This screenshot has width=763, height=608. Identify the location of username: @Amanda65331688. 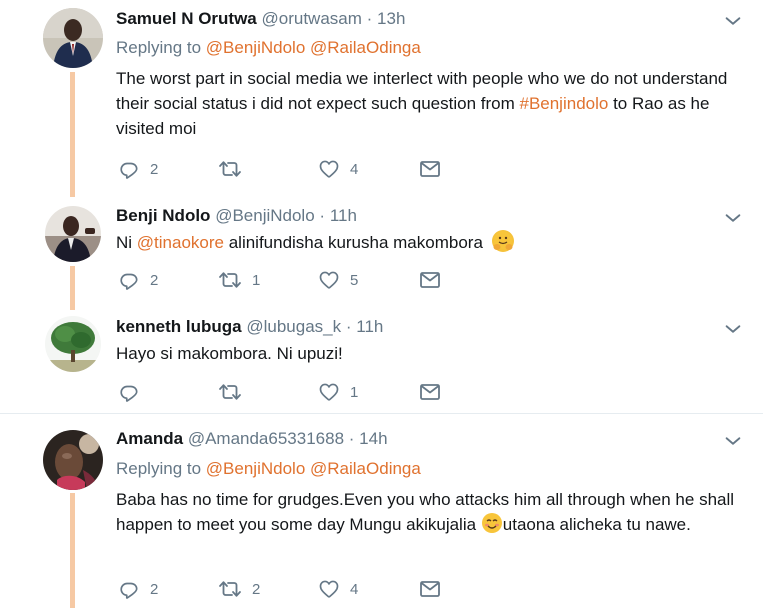
(266, 438).